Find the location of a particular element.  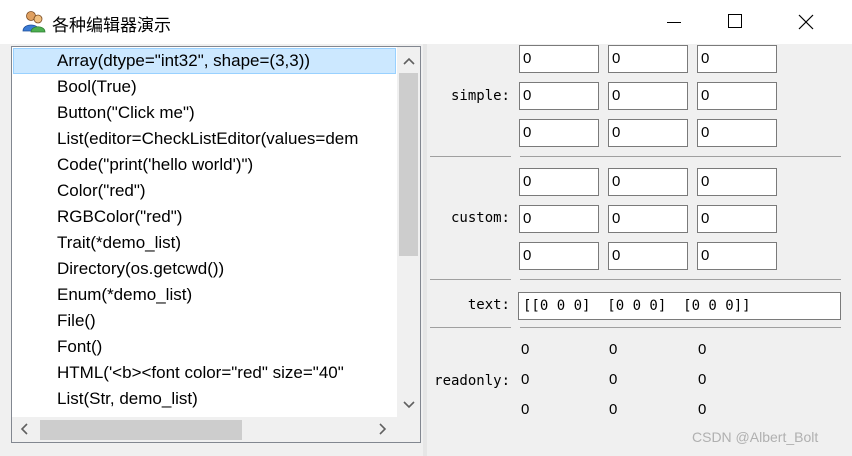

list-item: List(Str, demo_list) is located at coordinates (204, 399).